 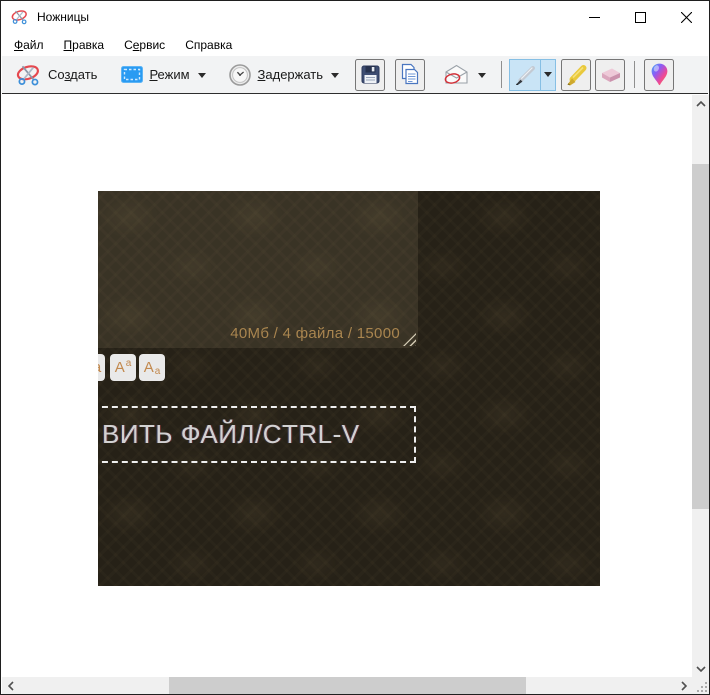 I want to click on scroll-left-button, so click(x=10, y=685).